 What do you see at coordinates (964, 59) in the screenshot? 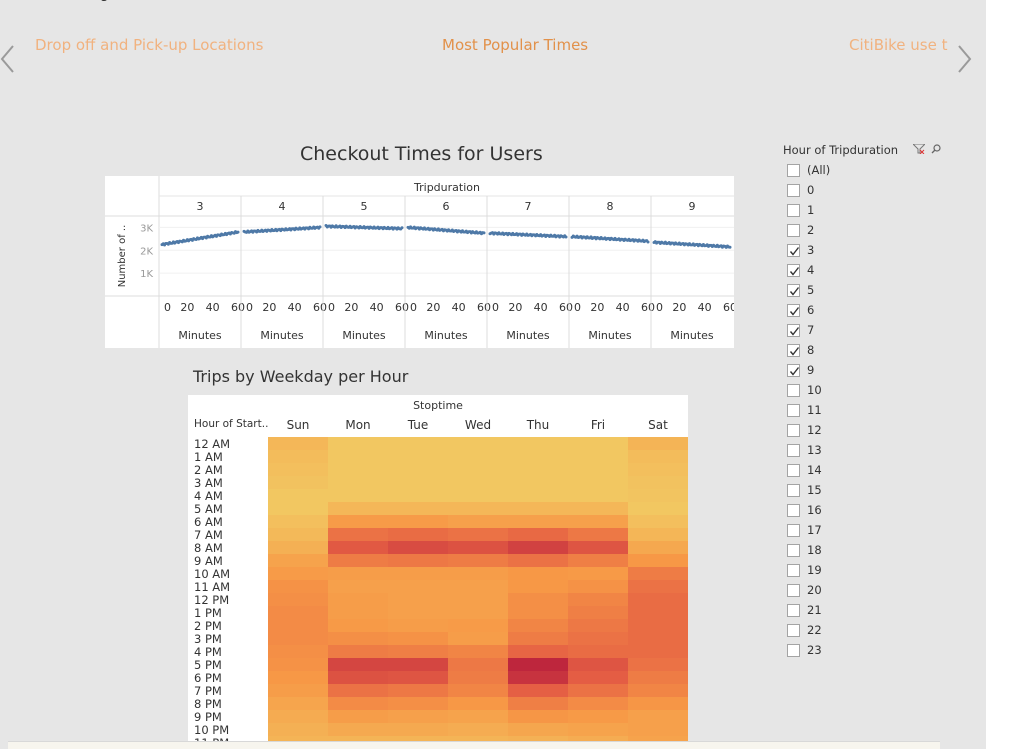
I see `next-arrow-icon` at bounding box center [964, 59].